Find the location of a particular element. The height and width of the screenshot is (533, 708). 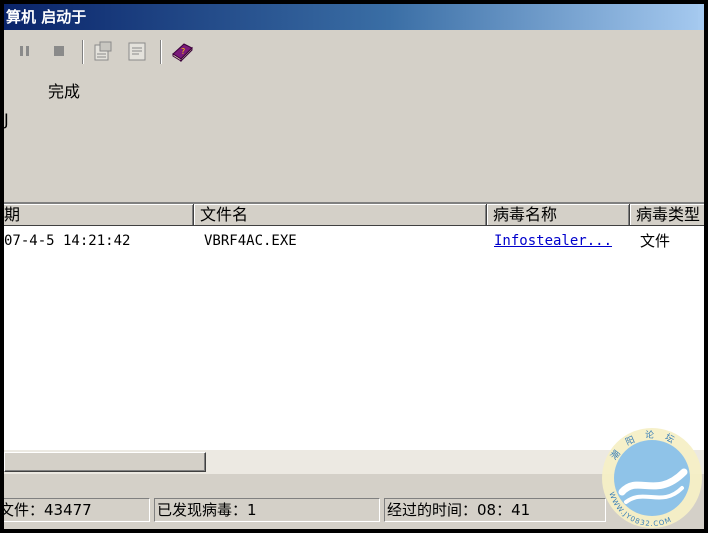

list-header: 期 文件名 病毒名称 病毒类型 is located at coordinates (354, 215).